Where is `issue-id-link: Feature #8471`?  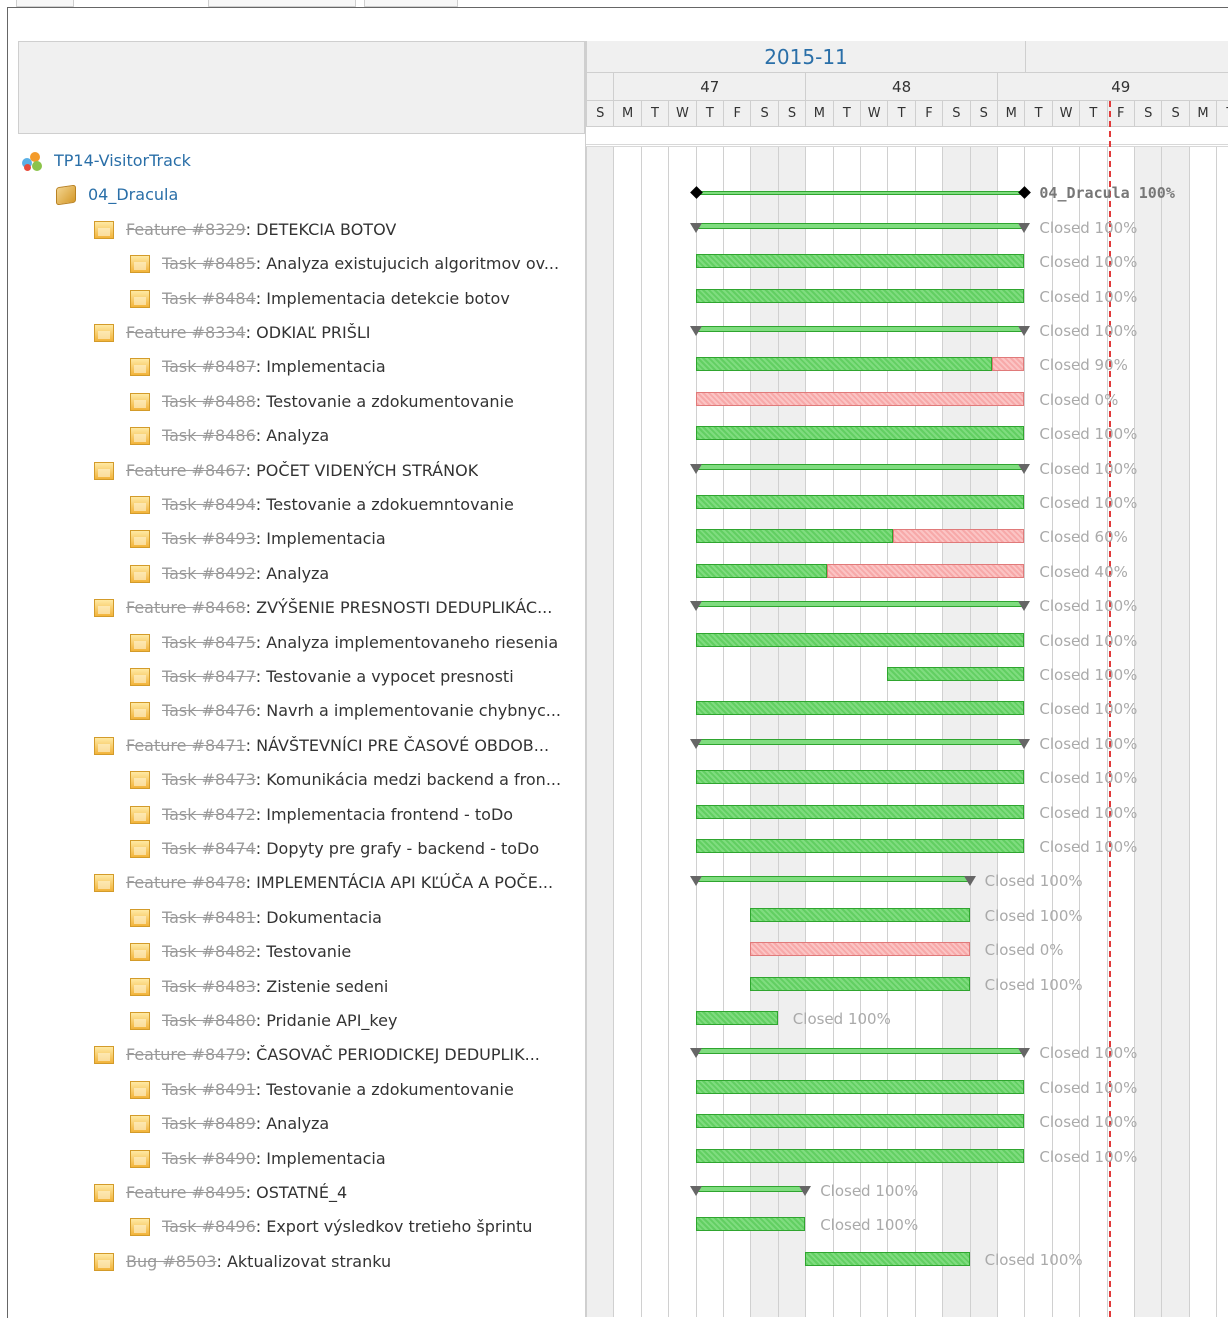
issue-id-link: Feature #8471 is located at coordinates (186, 745).